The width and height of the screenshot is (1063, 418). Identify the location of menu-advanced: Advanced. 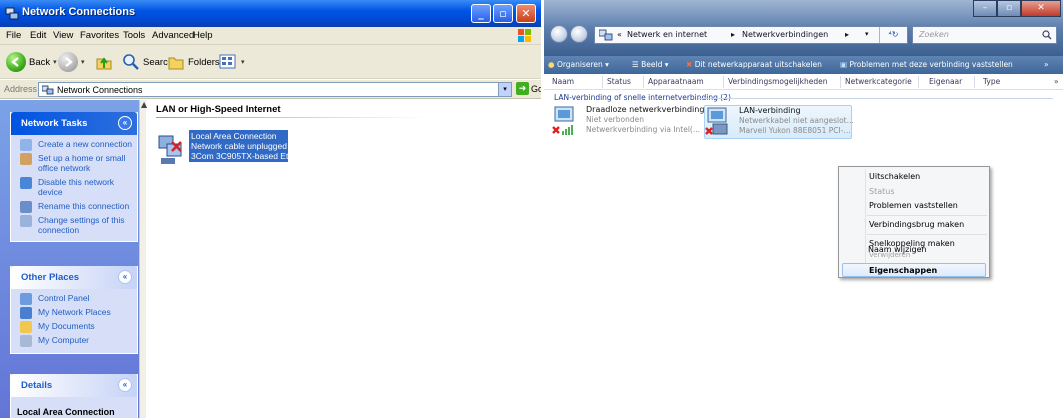
(173, 35).